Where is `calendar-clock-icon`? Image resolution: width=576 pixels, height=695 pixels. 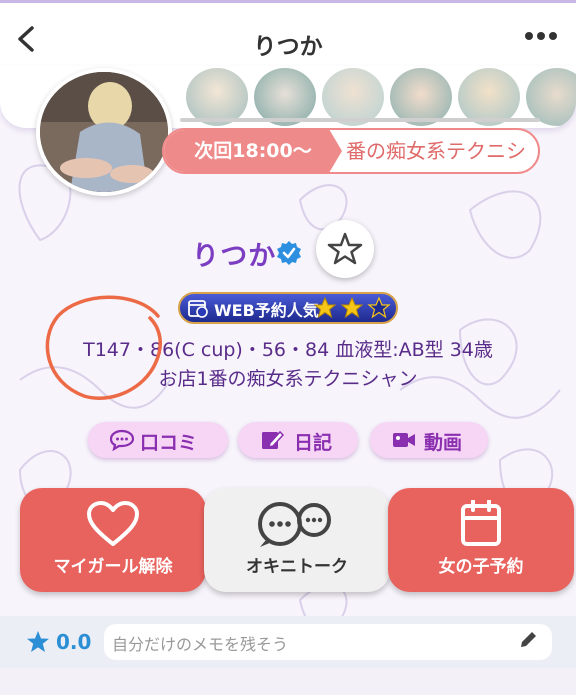
calendar-clock-icon is located at coordinates (198, 309).